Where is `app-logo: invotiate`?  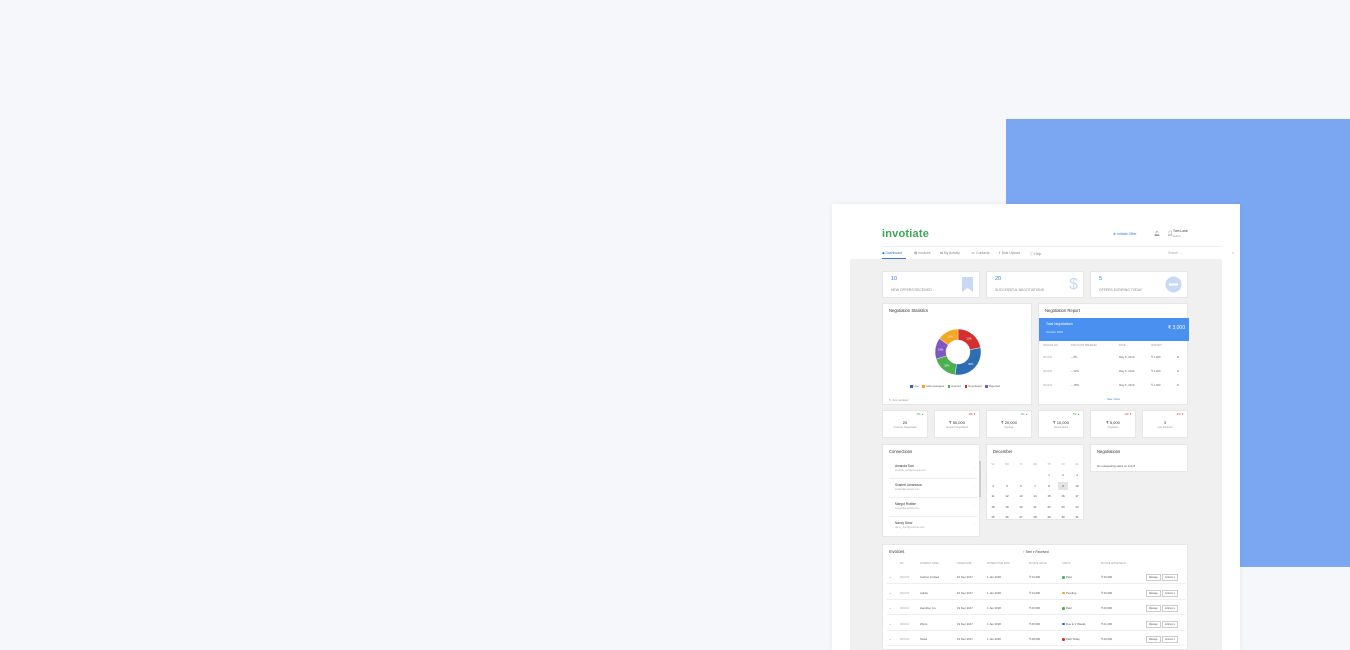
app-logo: invotiate is located at coordinates (905, 234).